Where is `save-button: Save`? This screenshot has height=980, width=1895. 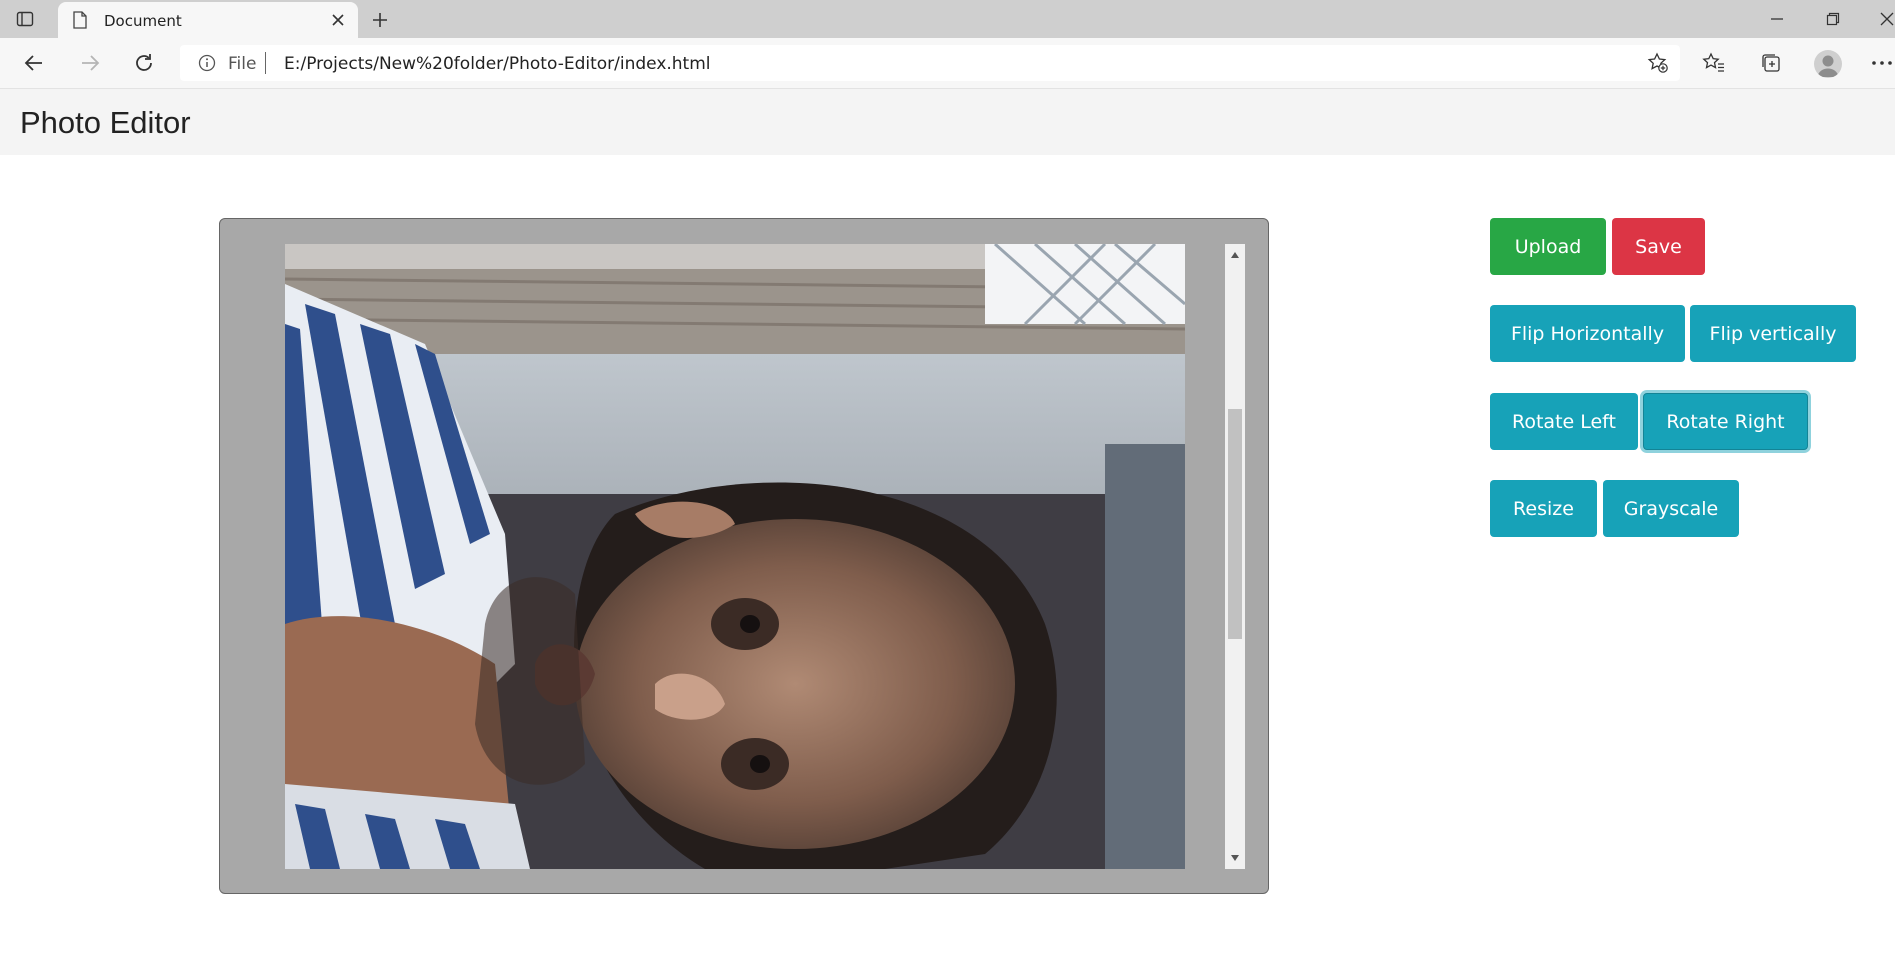 save-button: Save is located at coordinates (1658, 246).